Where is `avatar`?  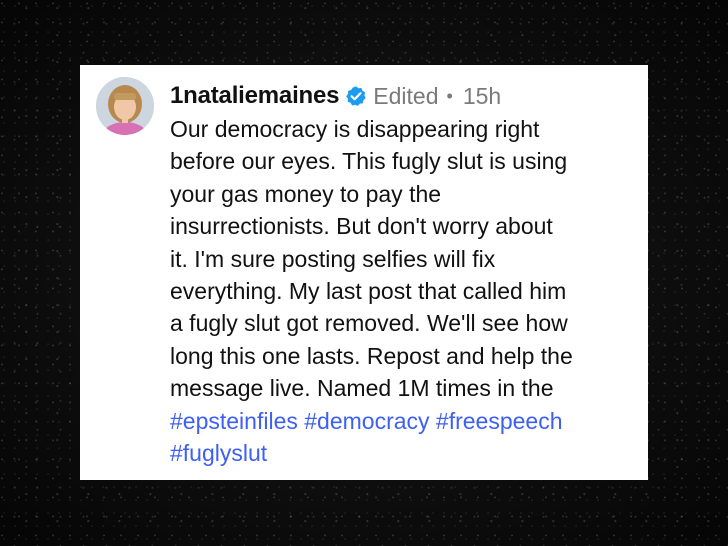 avatar is located at coordinates (125, 106).